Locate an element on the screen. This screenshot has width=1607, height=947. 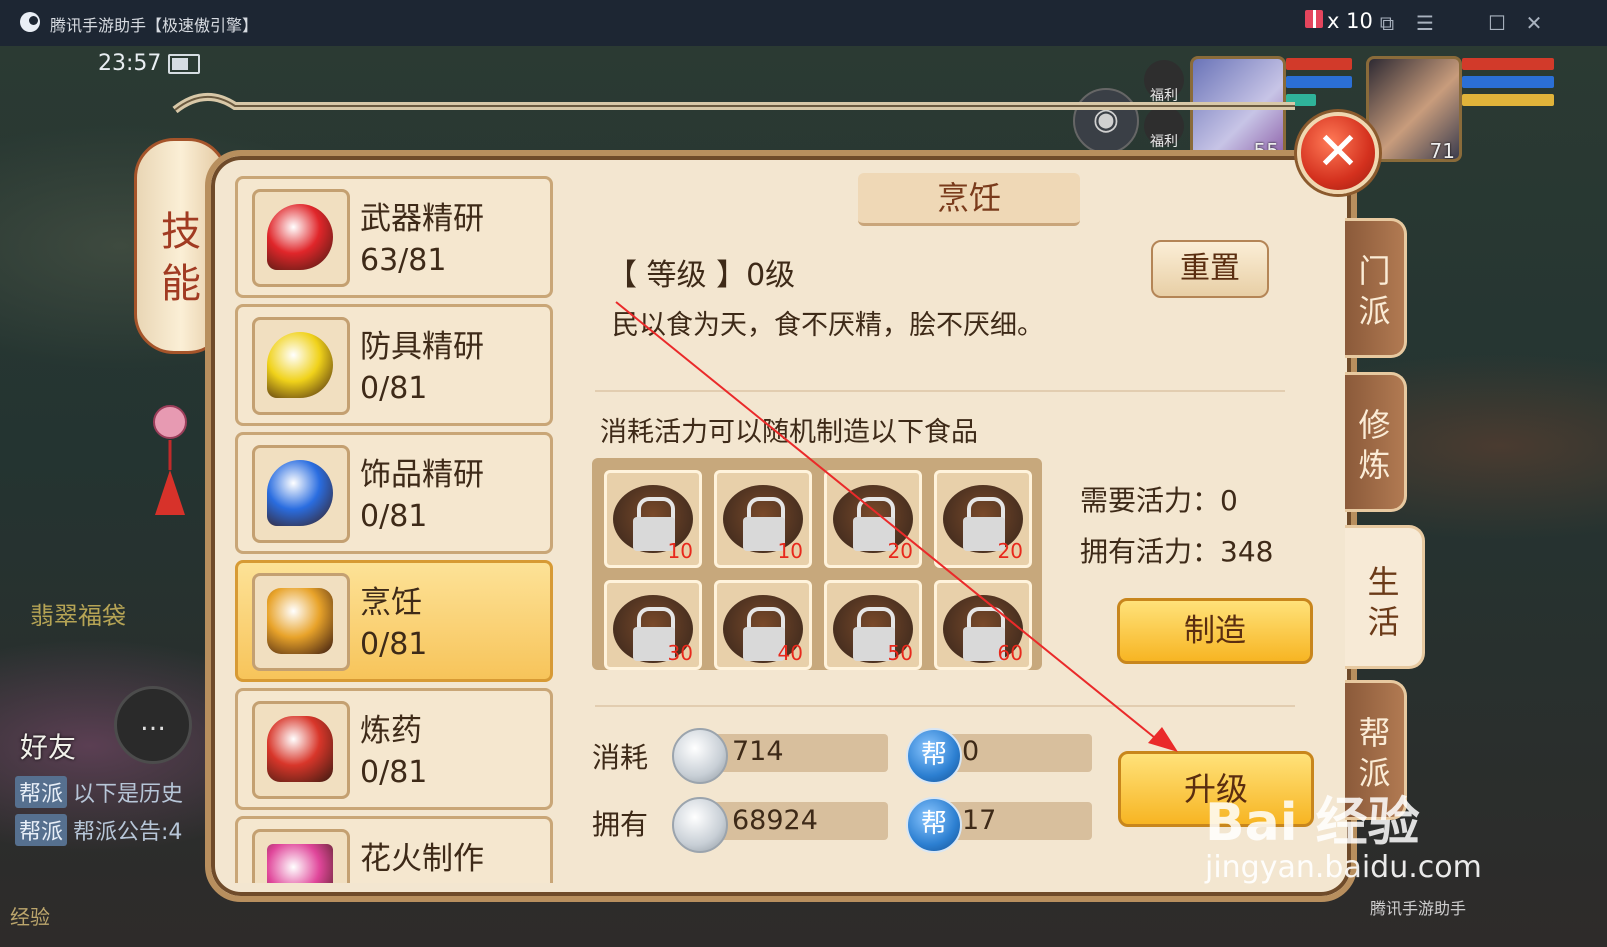
owned-vigor: 拥有活力：348 is located at coordinates (1177, 551).